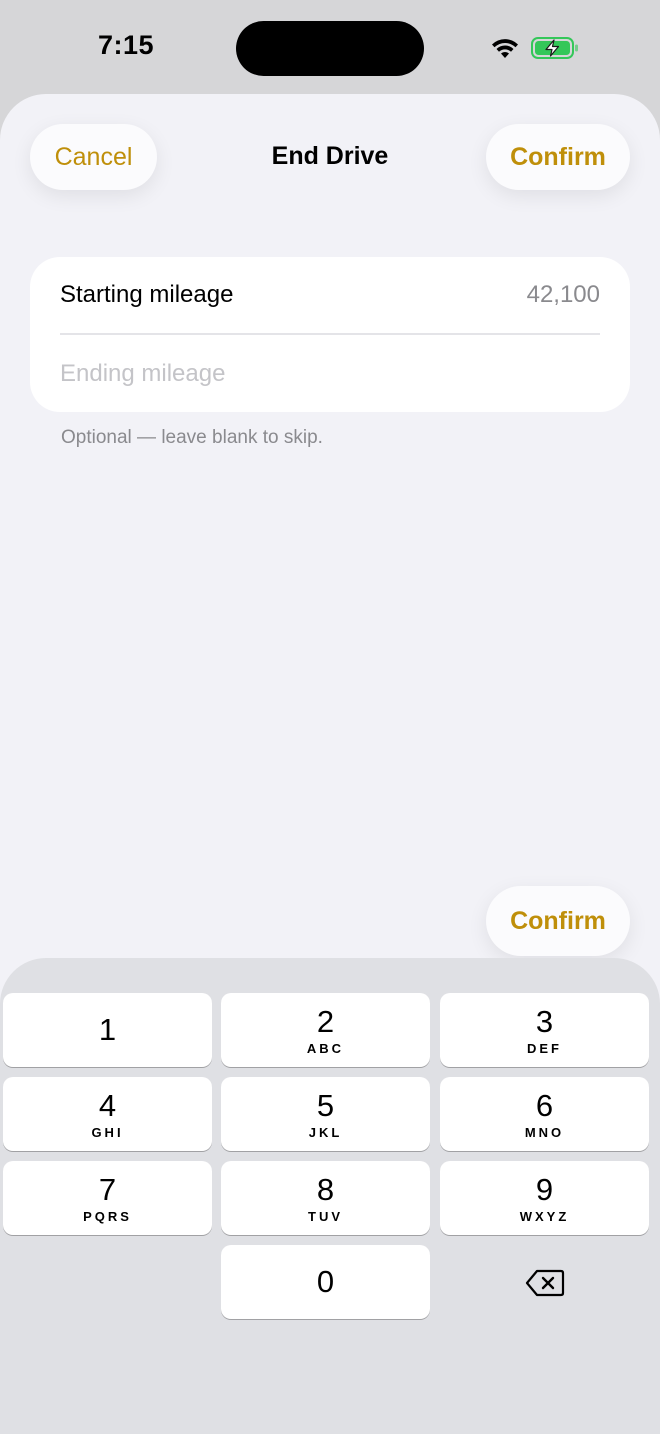 The height and width of the screenshot is (1434, 660). I want to click on key-9: 9 WXYZ, so click(544, 1198).